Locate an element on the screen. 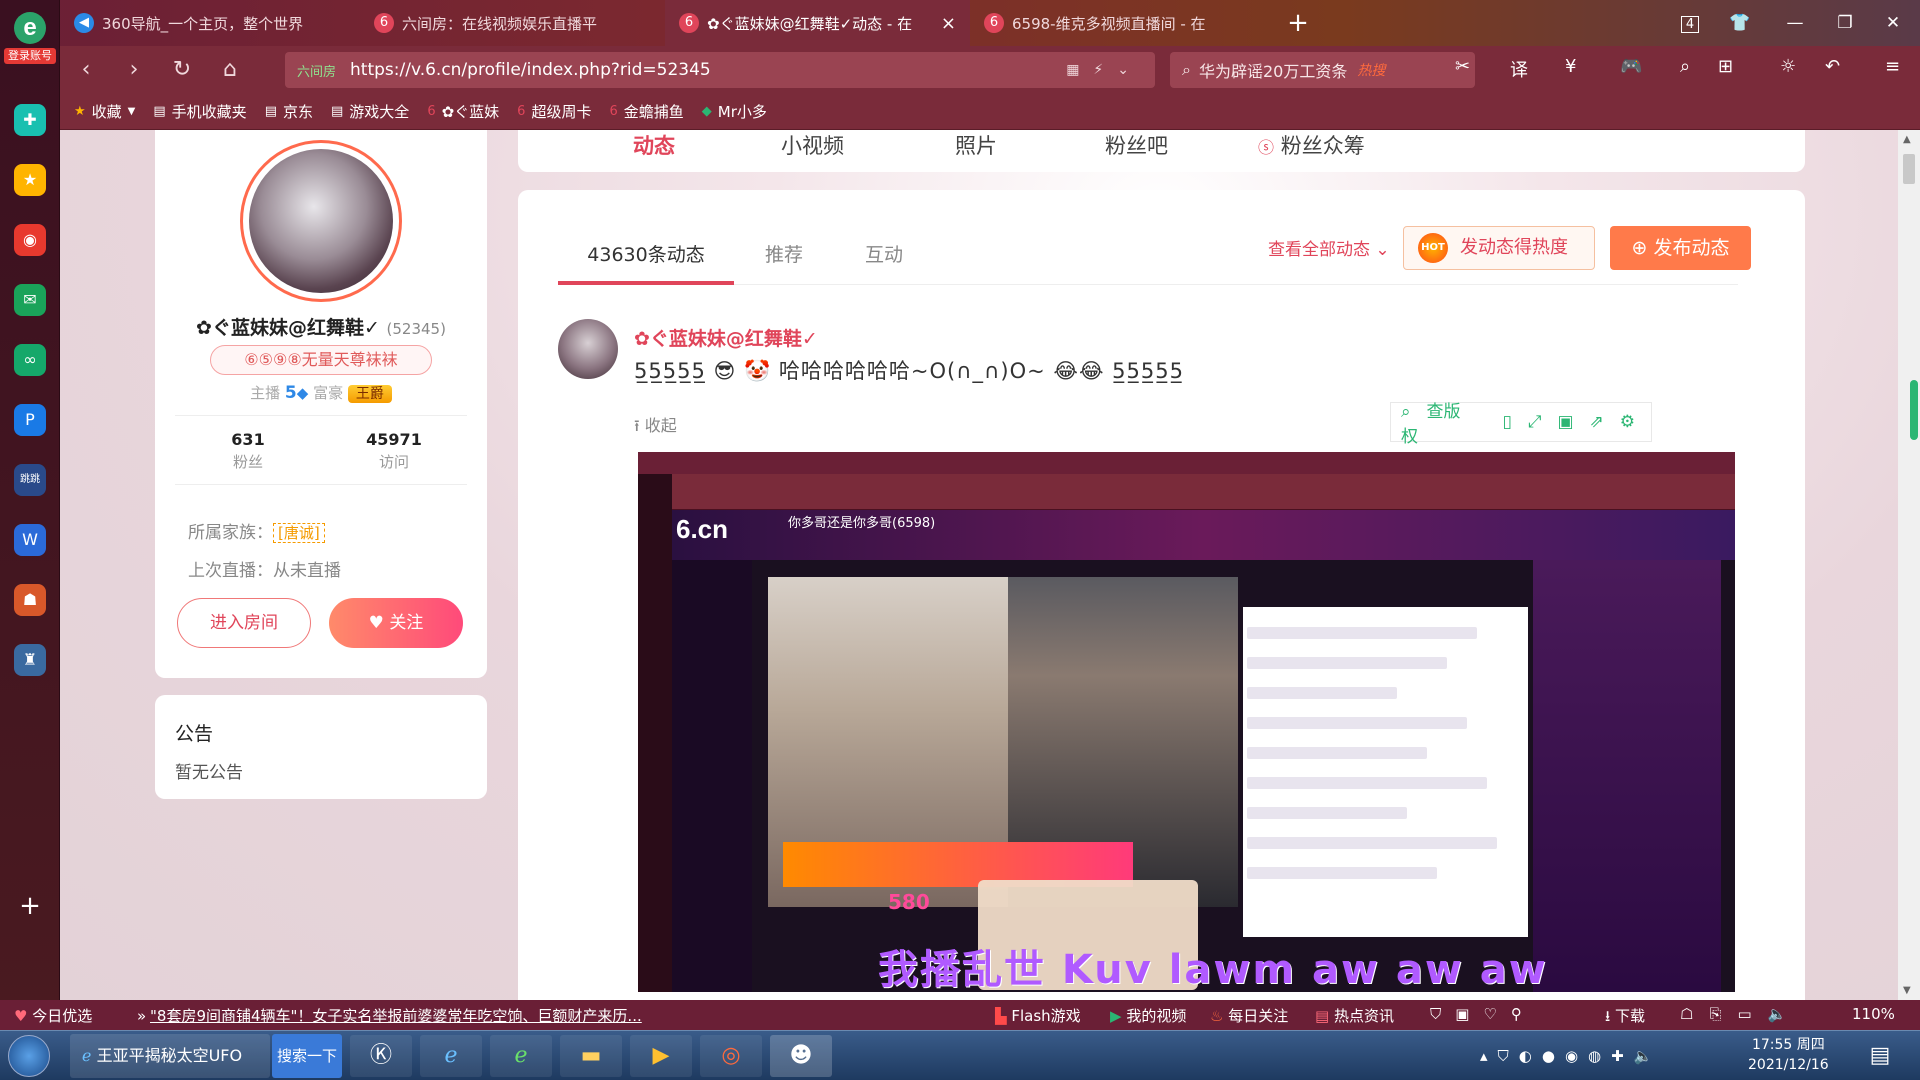 Image resolution: width=1920 pixels, height=1080 pixels. nav-tab-photos: 照片 is located at coordinates (976, 145).